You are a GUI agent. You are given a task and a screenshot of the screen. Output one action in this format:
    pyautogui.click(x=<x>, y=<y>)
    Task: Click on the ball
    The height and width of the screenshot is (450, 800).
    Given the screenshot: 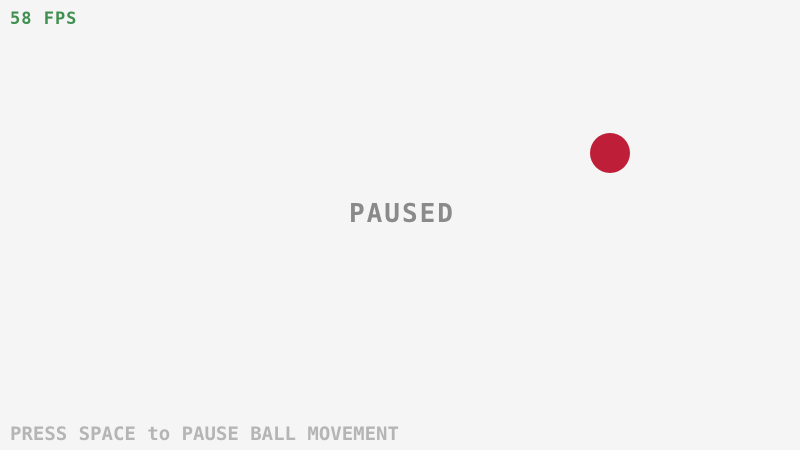 What is the action you would take?
    pyautogui.click(x=610, y=153)
    